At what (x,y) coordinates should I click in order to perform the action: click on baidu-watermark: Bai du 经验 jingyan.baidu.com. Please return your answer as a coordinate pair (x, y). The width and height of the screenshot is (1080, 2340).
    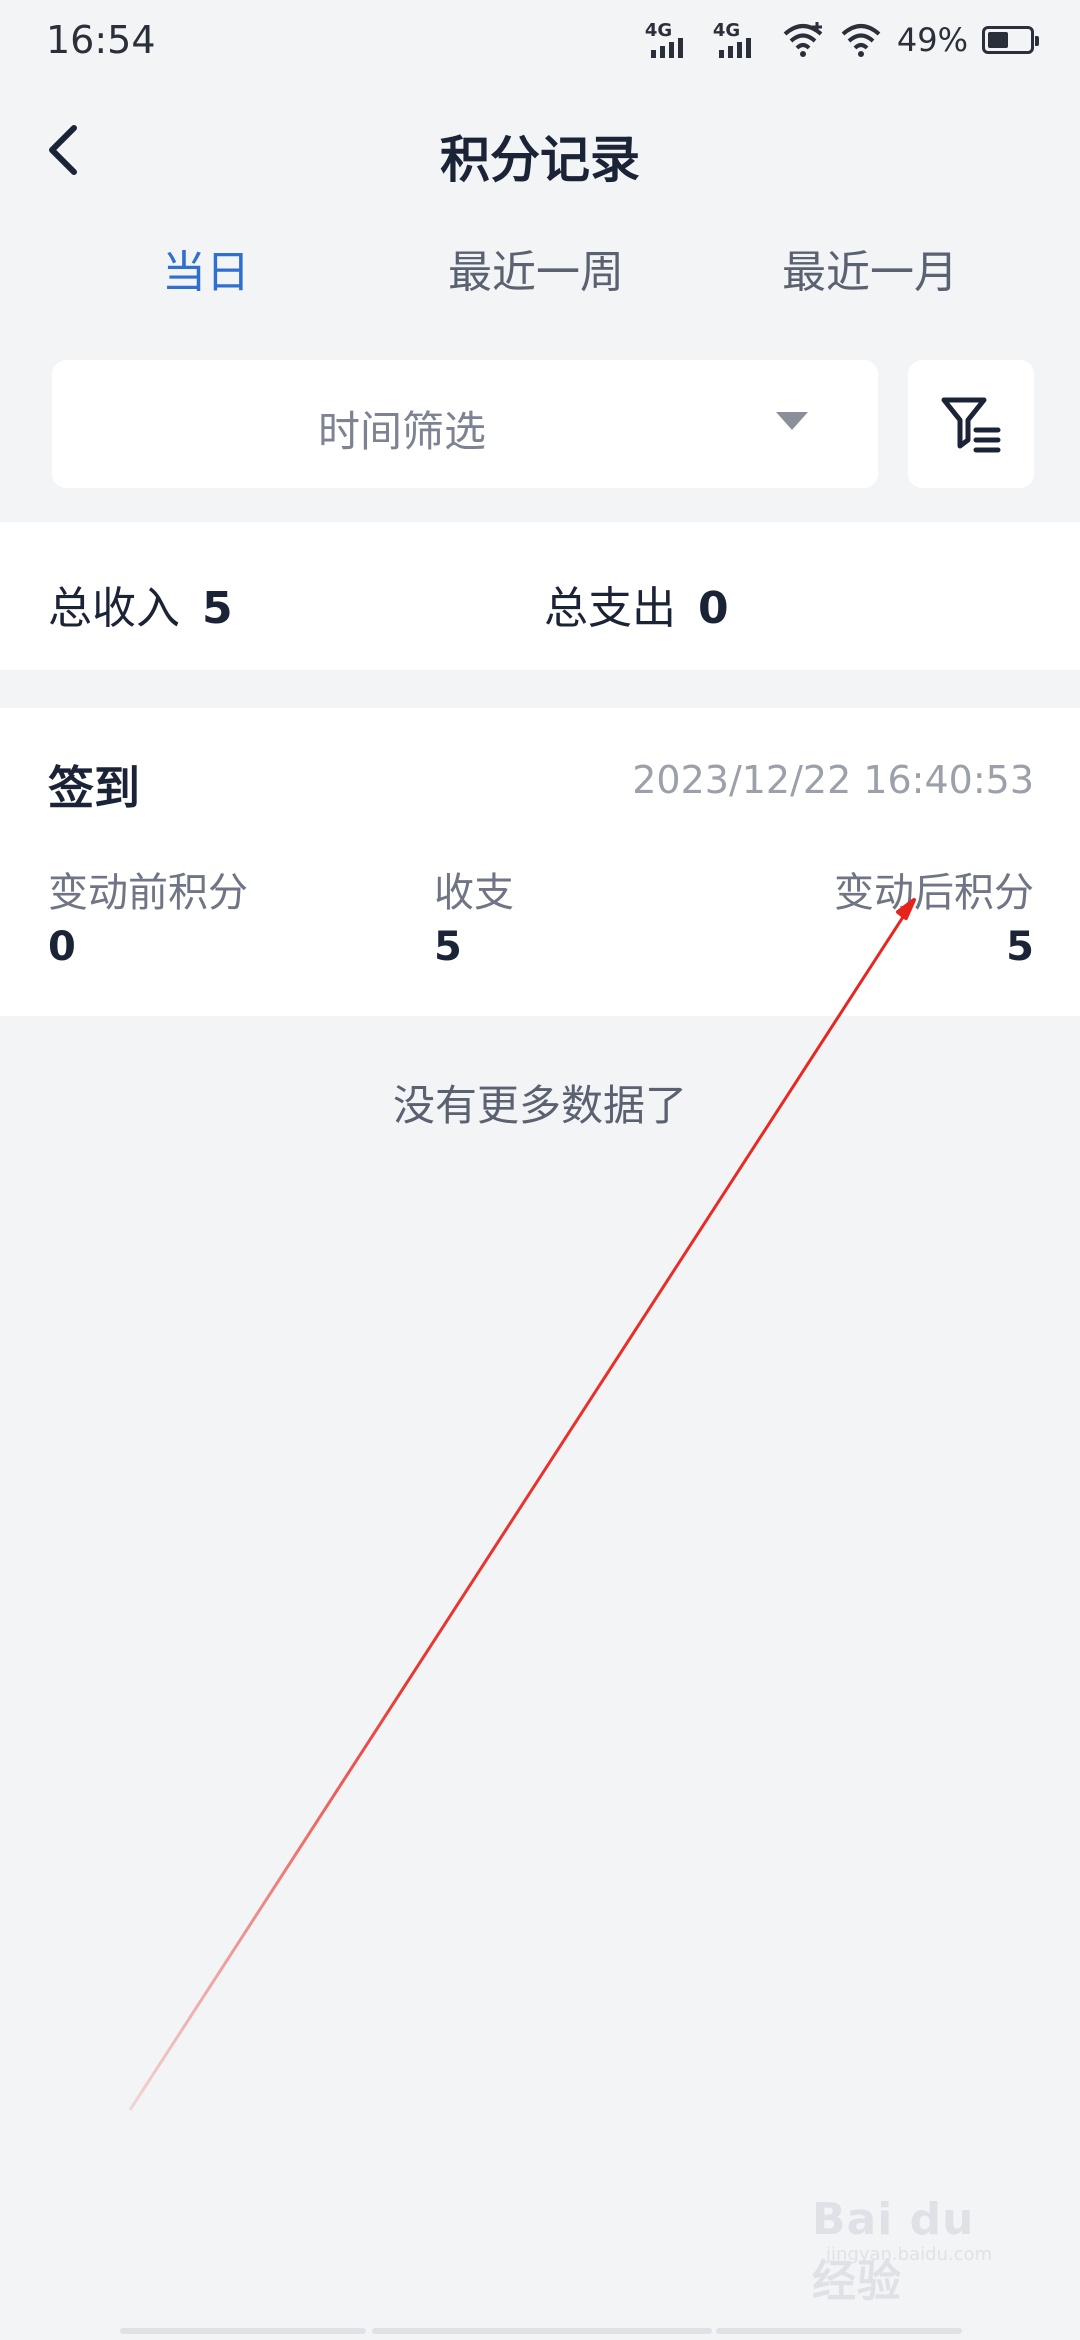
    Looking at the image, I should click on (917, 2246).